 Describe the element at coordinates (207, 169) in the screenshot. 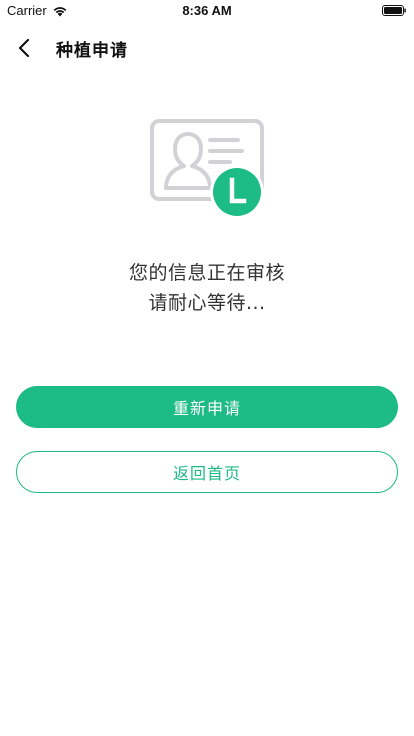

I see `id-card-pending-icon` at that location.